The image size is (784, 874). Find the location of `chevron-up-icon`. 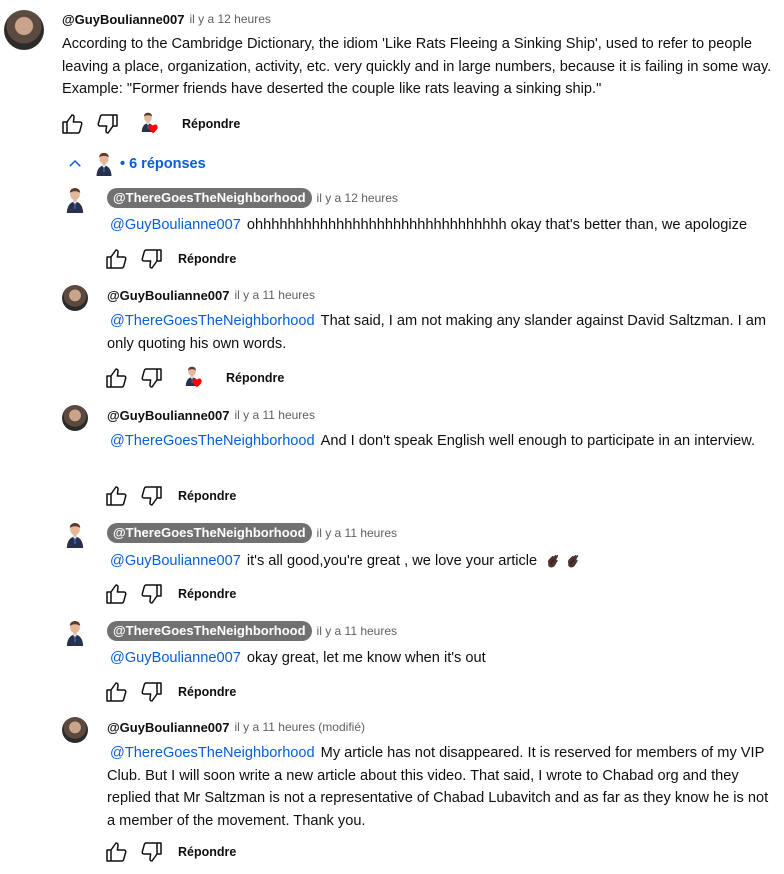

chevron-up-icon is located at coordinates (75, 163).